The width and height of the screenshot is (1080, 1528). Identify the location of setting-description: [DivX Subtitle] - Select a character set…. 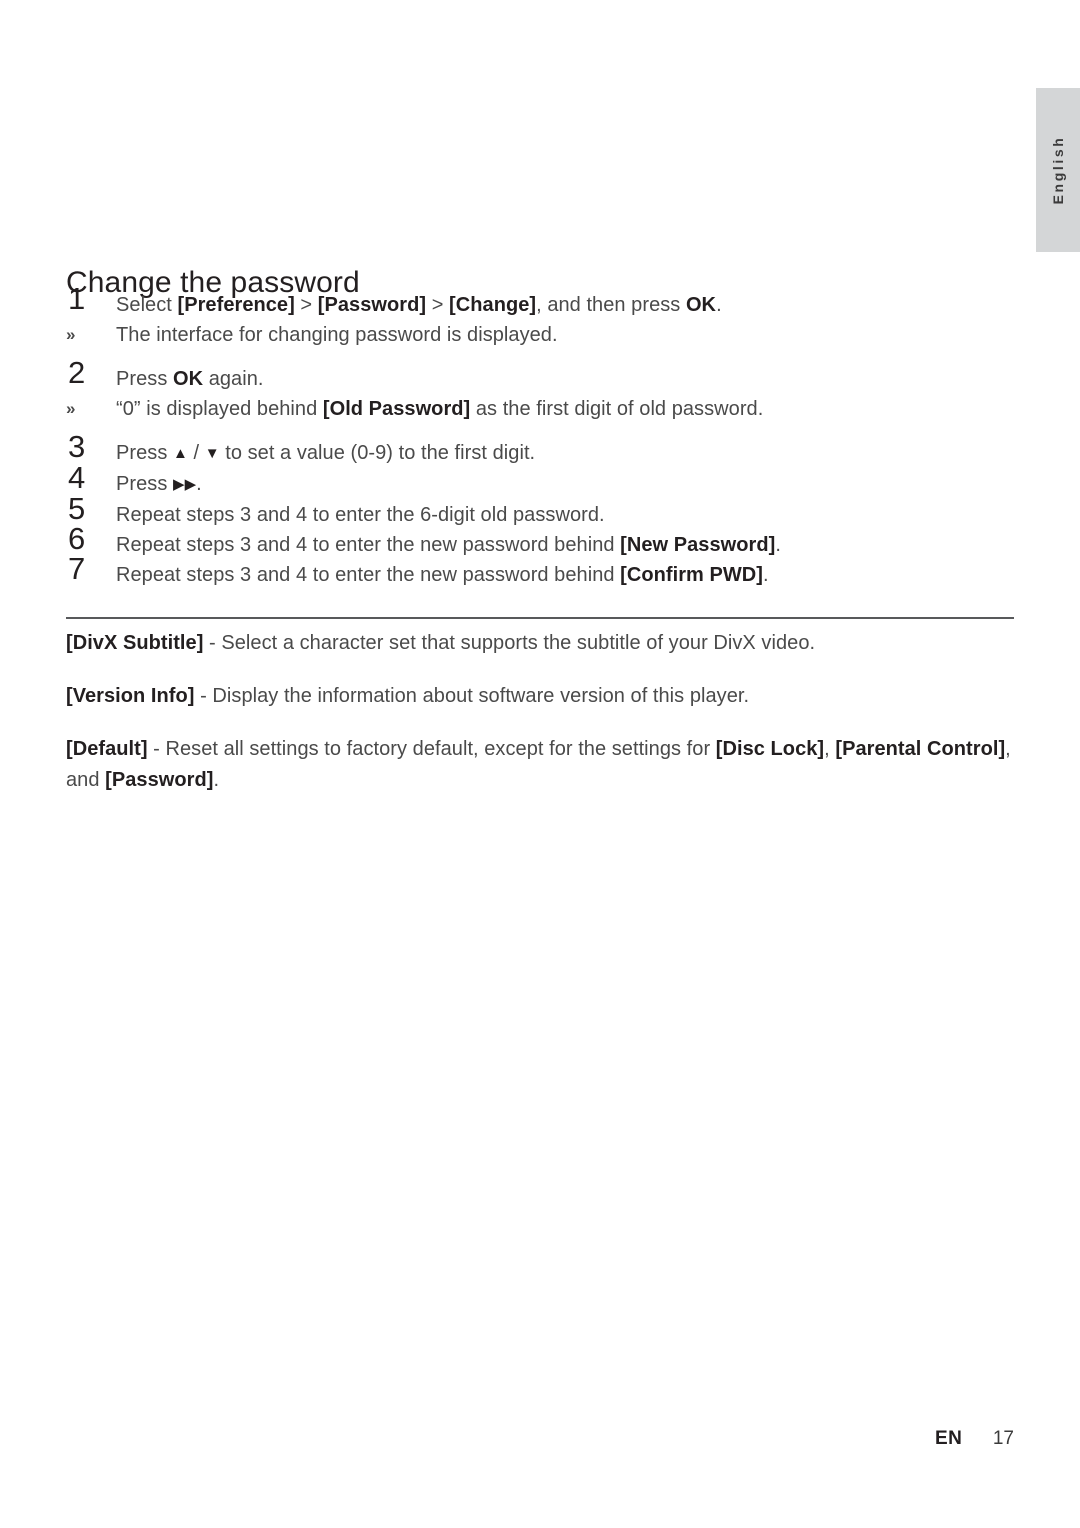
(441, 643).